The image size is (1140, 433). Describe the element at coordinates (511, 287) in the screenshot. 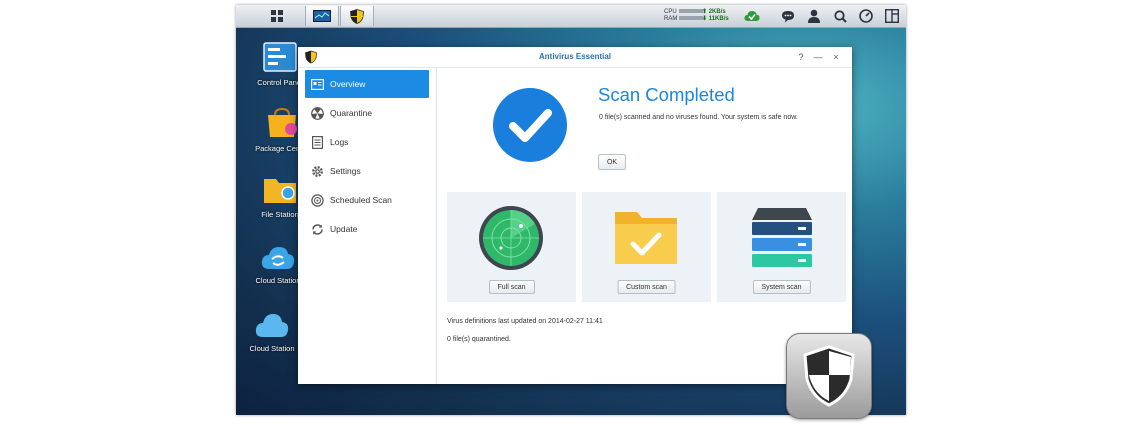

I see `full-scan-button: Full scan` at that location.